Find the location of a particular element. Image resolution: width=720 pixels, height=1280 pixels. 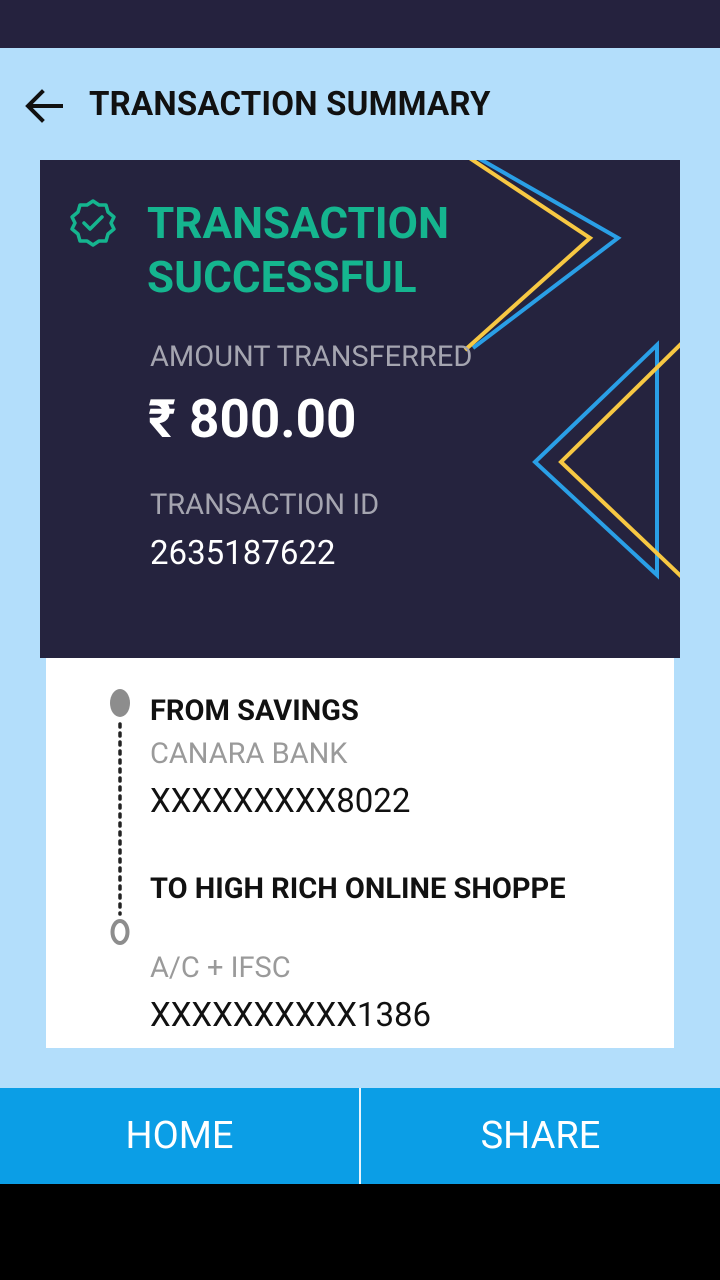

from-account-number: XXXXXXXXX8022 is located at coordinates (280, 801).